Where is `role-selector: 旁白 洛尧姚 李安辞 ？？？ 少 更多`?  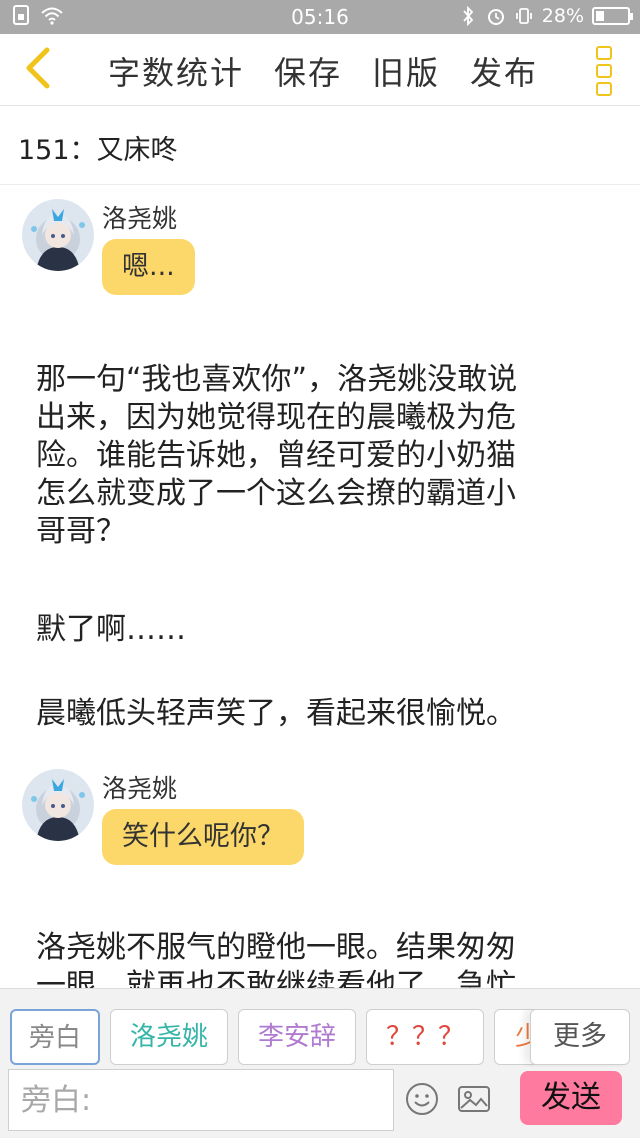
role-selector: 旁白 洛尧姚 李安辞 ？？？ 少 更多 is located at coordinates (320, 1038).